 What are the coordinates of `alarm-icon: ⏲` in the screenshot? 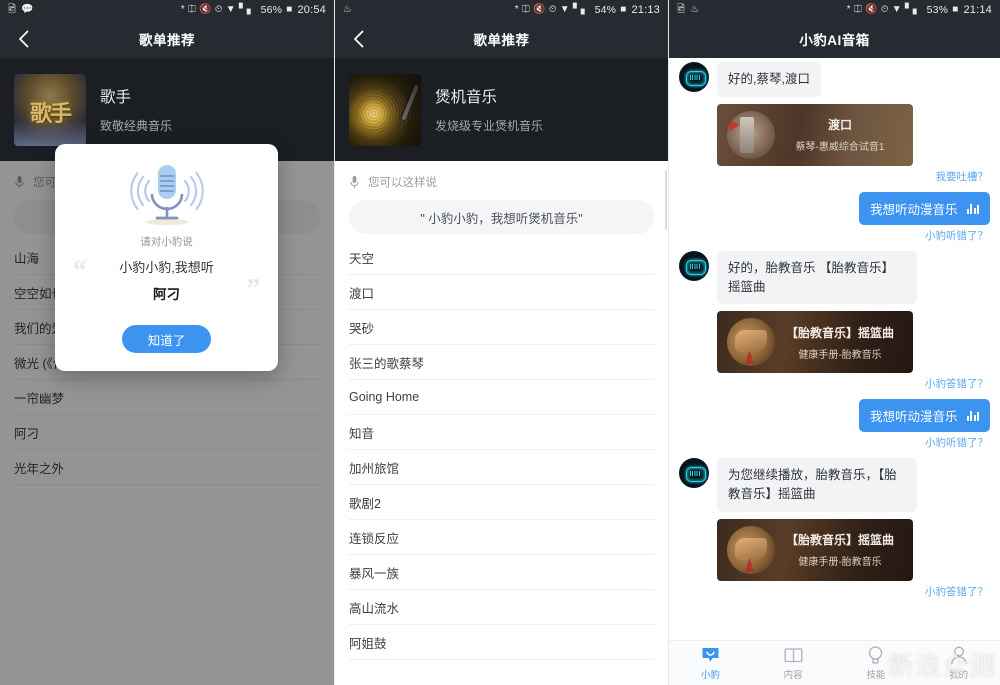 It's located at (884, 9).